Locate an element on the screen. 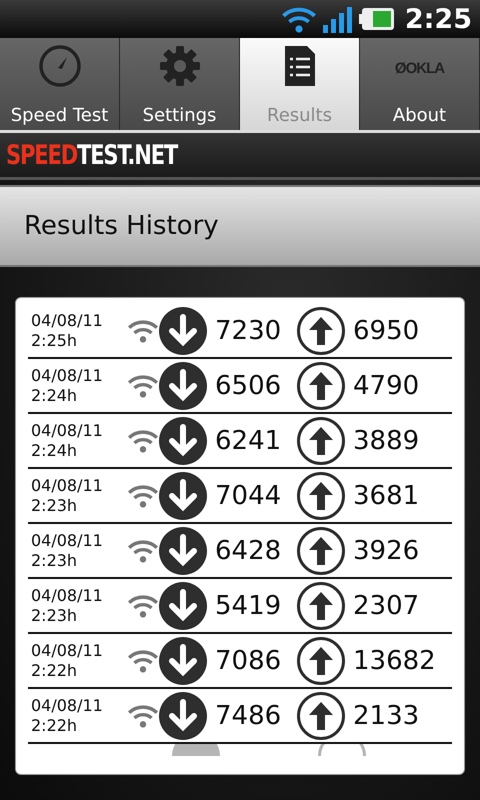 This screenshot has width=480, height=800. settings-icon is located at coordinates (180, 66).